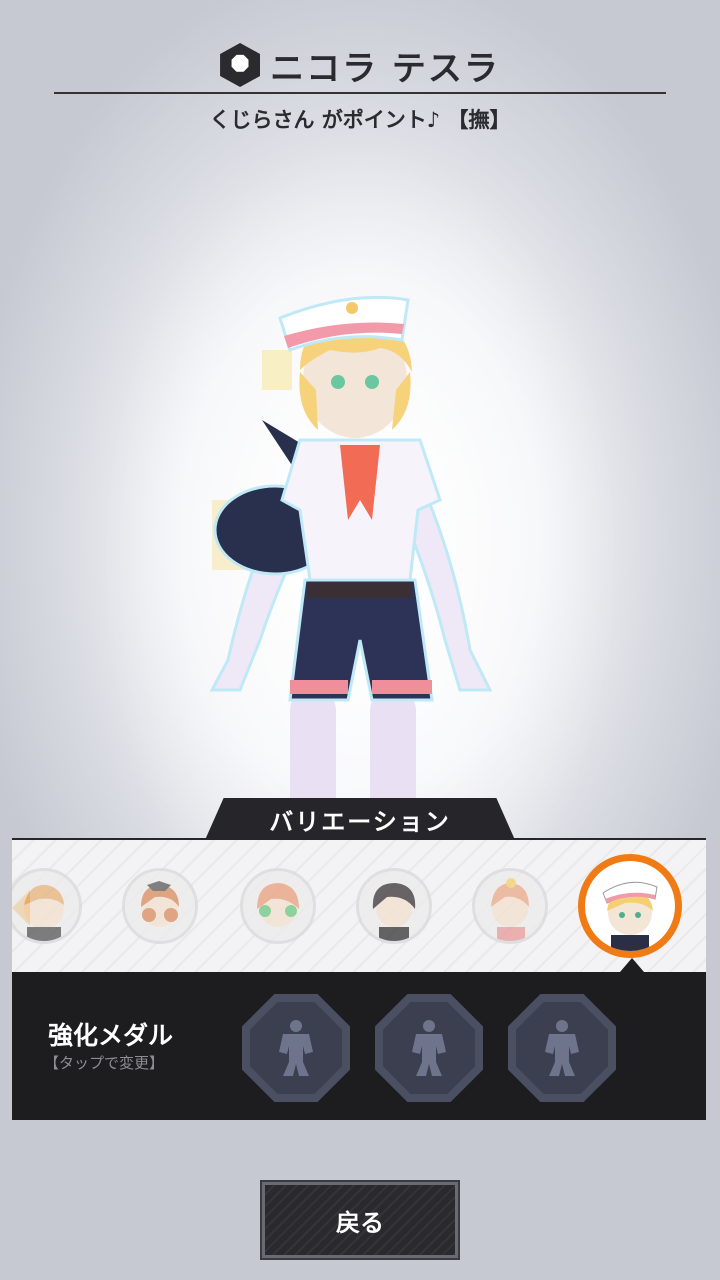  Describe the element at coordinates (360, 120) in the screenshot. I see `costume-name: くじらさん がポイント♪ 【撫】` at that location.